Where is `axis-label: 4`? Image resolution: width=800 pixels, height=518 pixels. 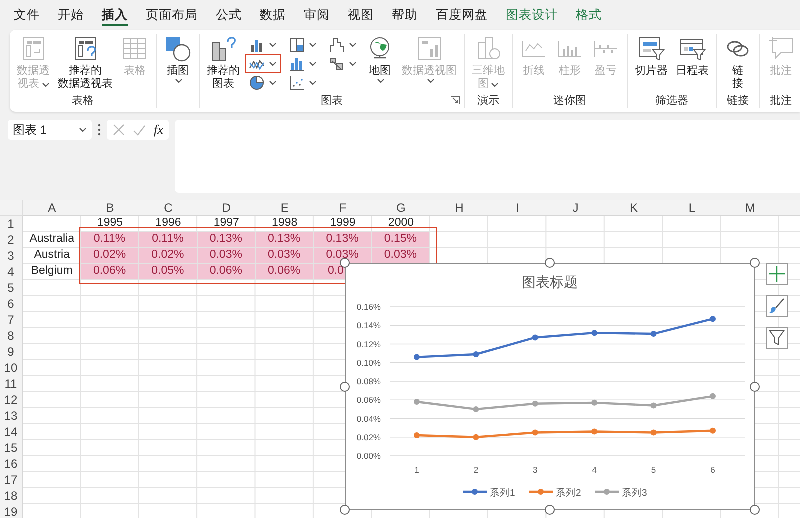 axis-label: 4 is located at coordinates (594, 470).